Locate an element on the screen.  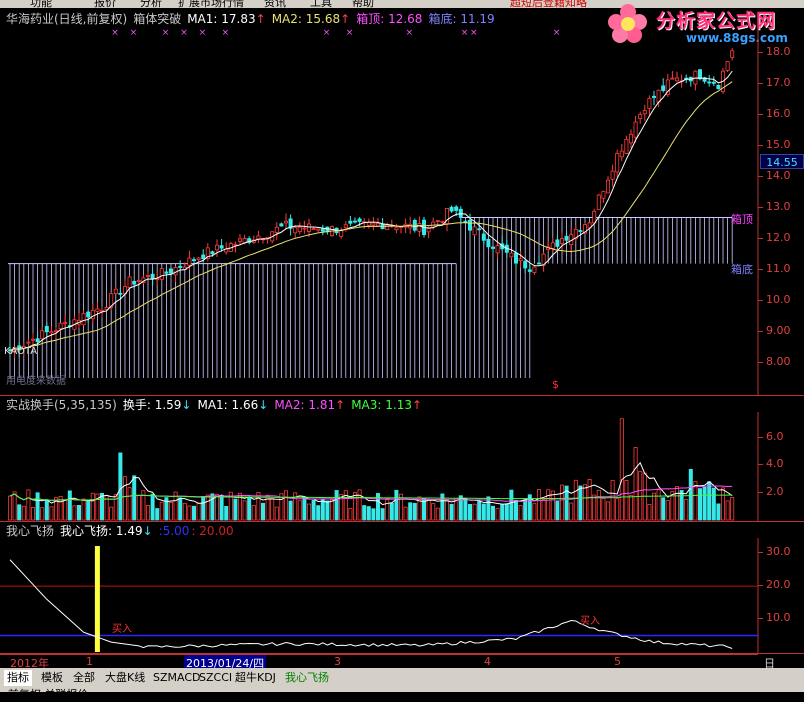
menu-item-function: 功能 is located at coordinates (41, 4).